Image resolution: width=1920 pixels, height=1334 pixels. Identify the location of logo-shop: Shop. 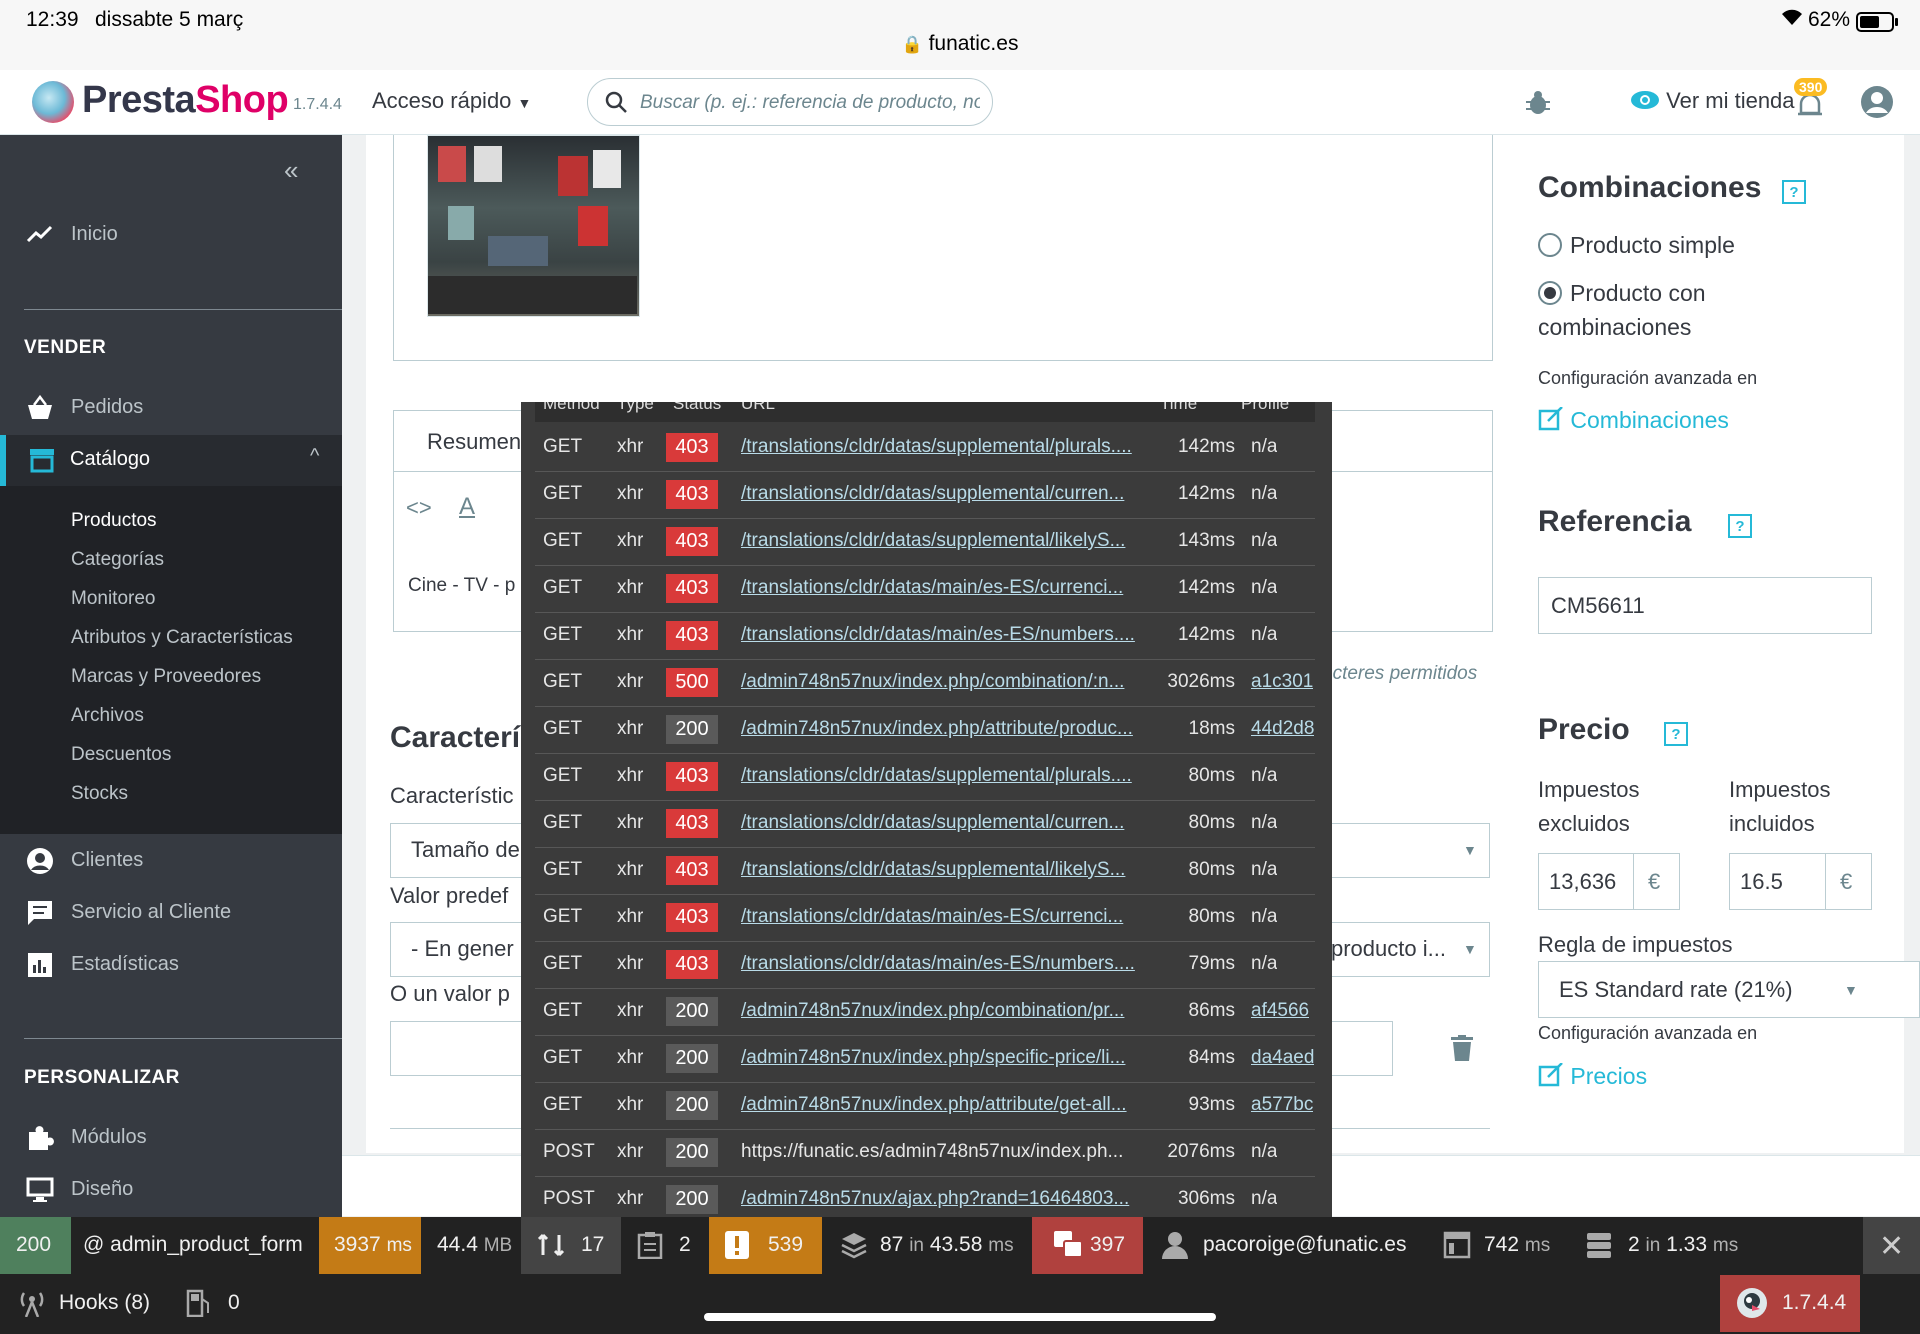
(242, 100).